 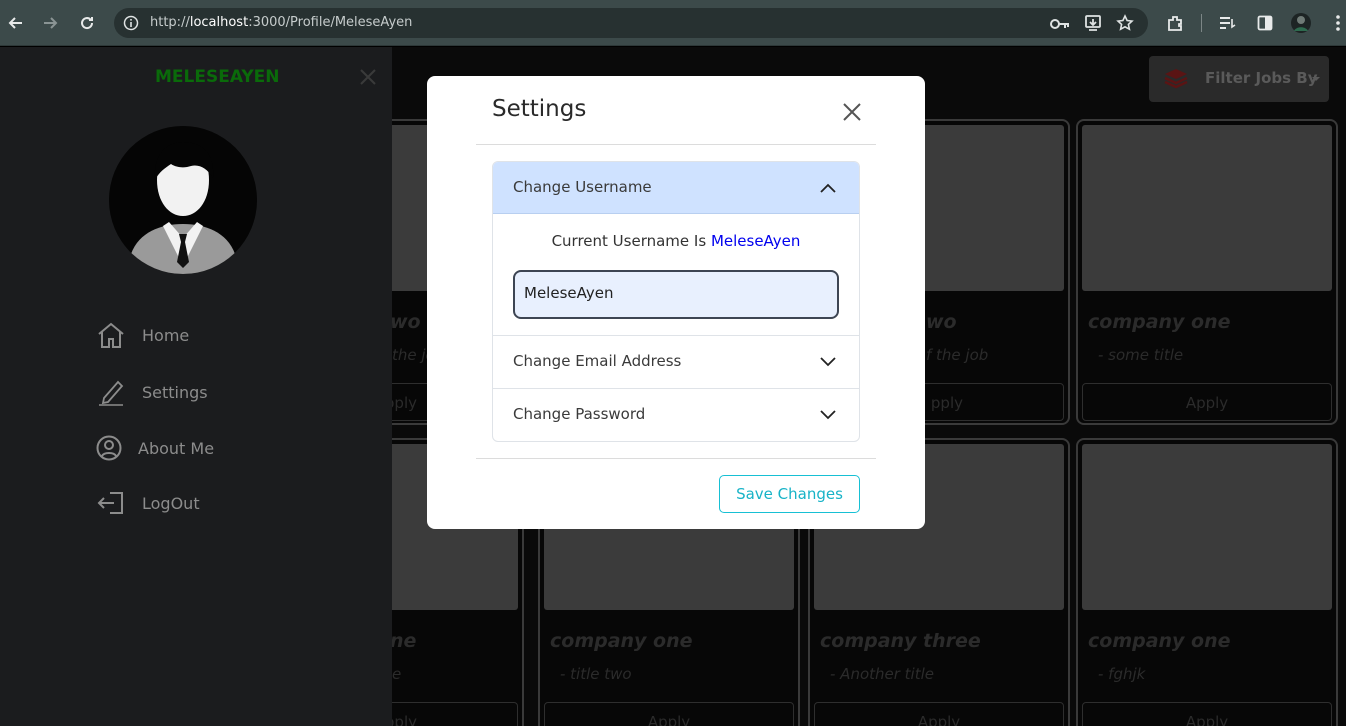 What do you see at coordinates (175, 392) in the screenshot?
I see `sidebar-item-label: Settings` at bounding box center [175, 392].